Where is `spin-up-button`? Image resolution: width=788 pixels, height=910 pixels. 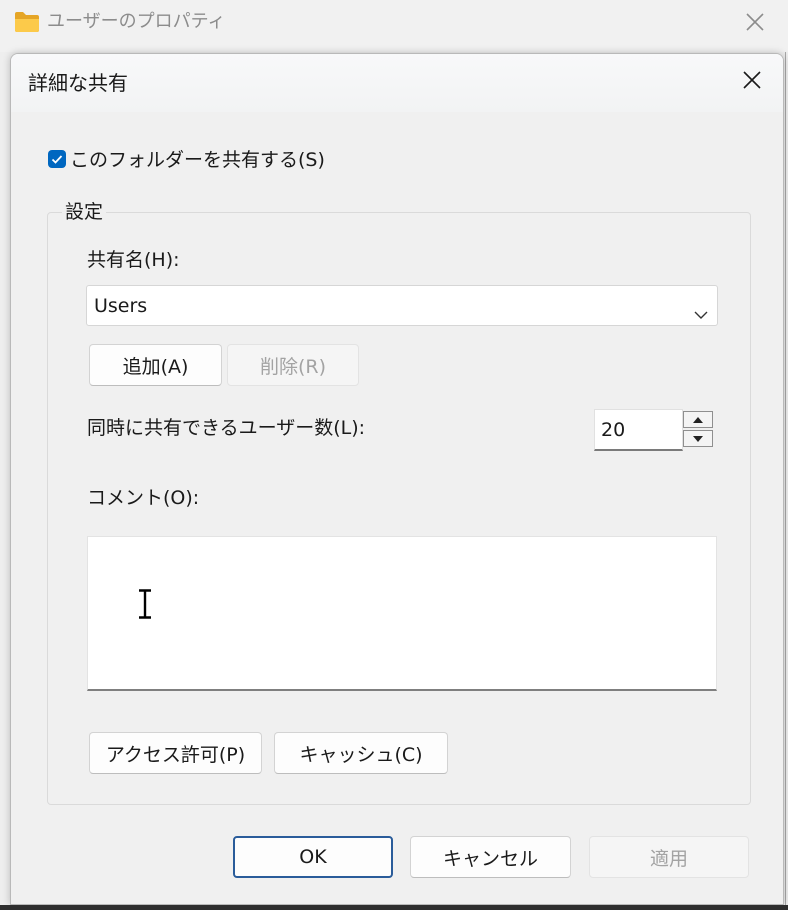
spin-up-button is located at coordinates (698, 419).